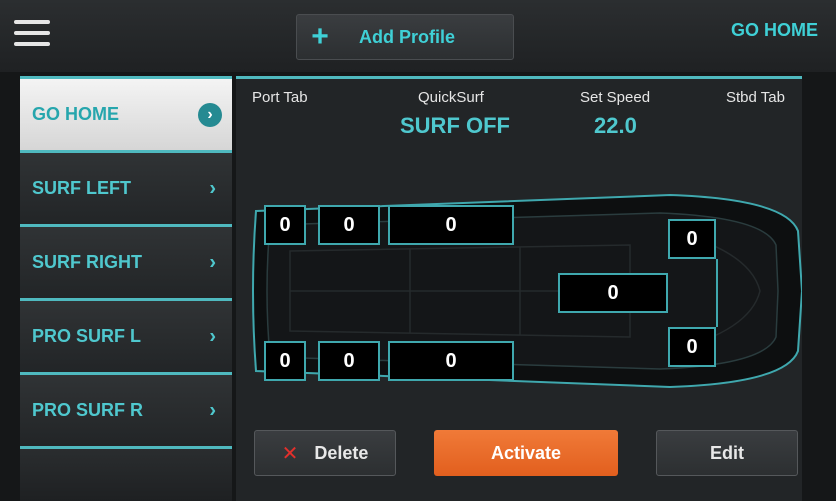 The height and width of the screenshot is (501, 836). I want to click on port-wedge-value-1: 0, so click(285, 225).